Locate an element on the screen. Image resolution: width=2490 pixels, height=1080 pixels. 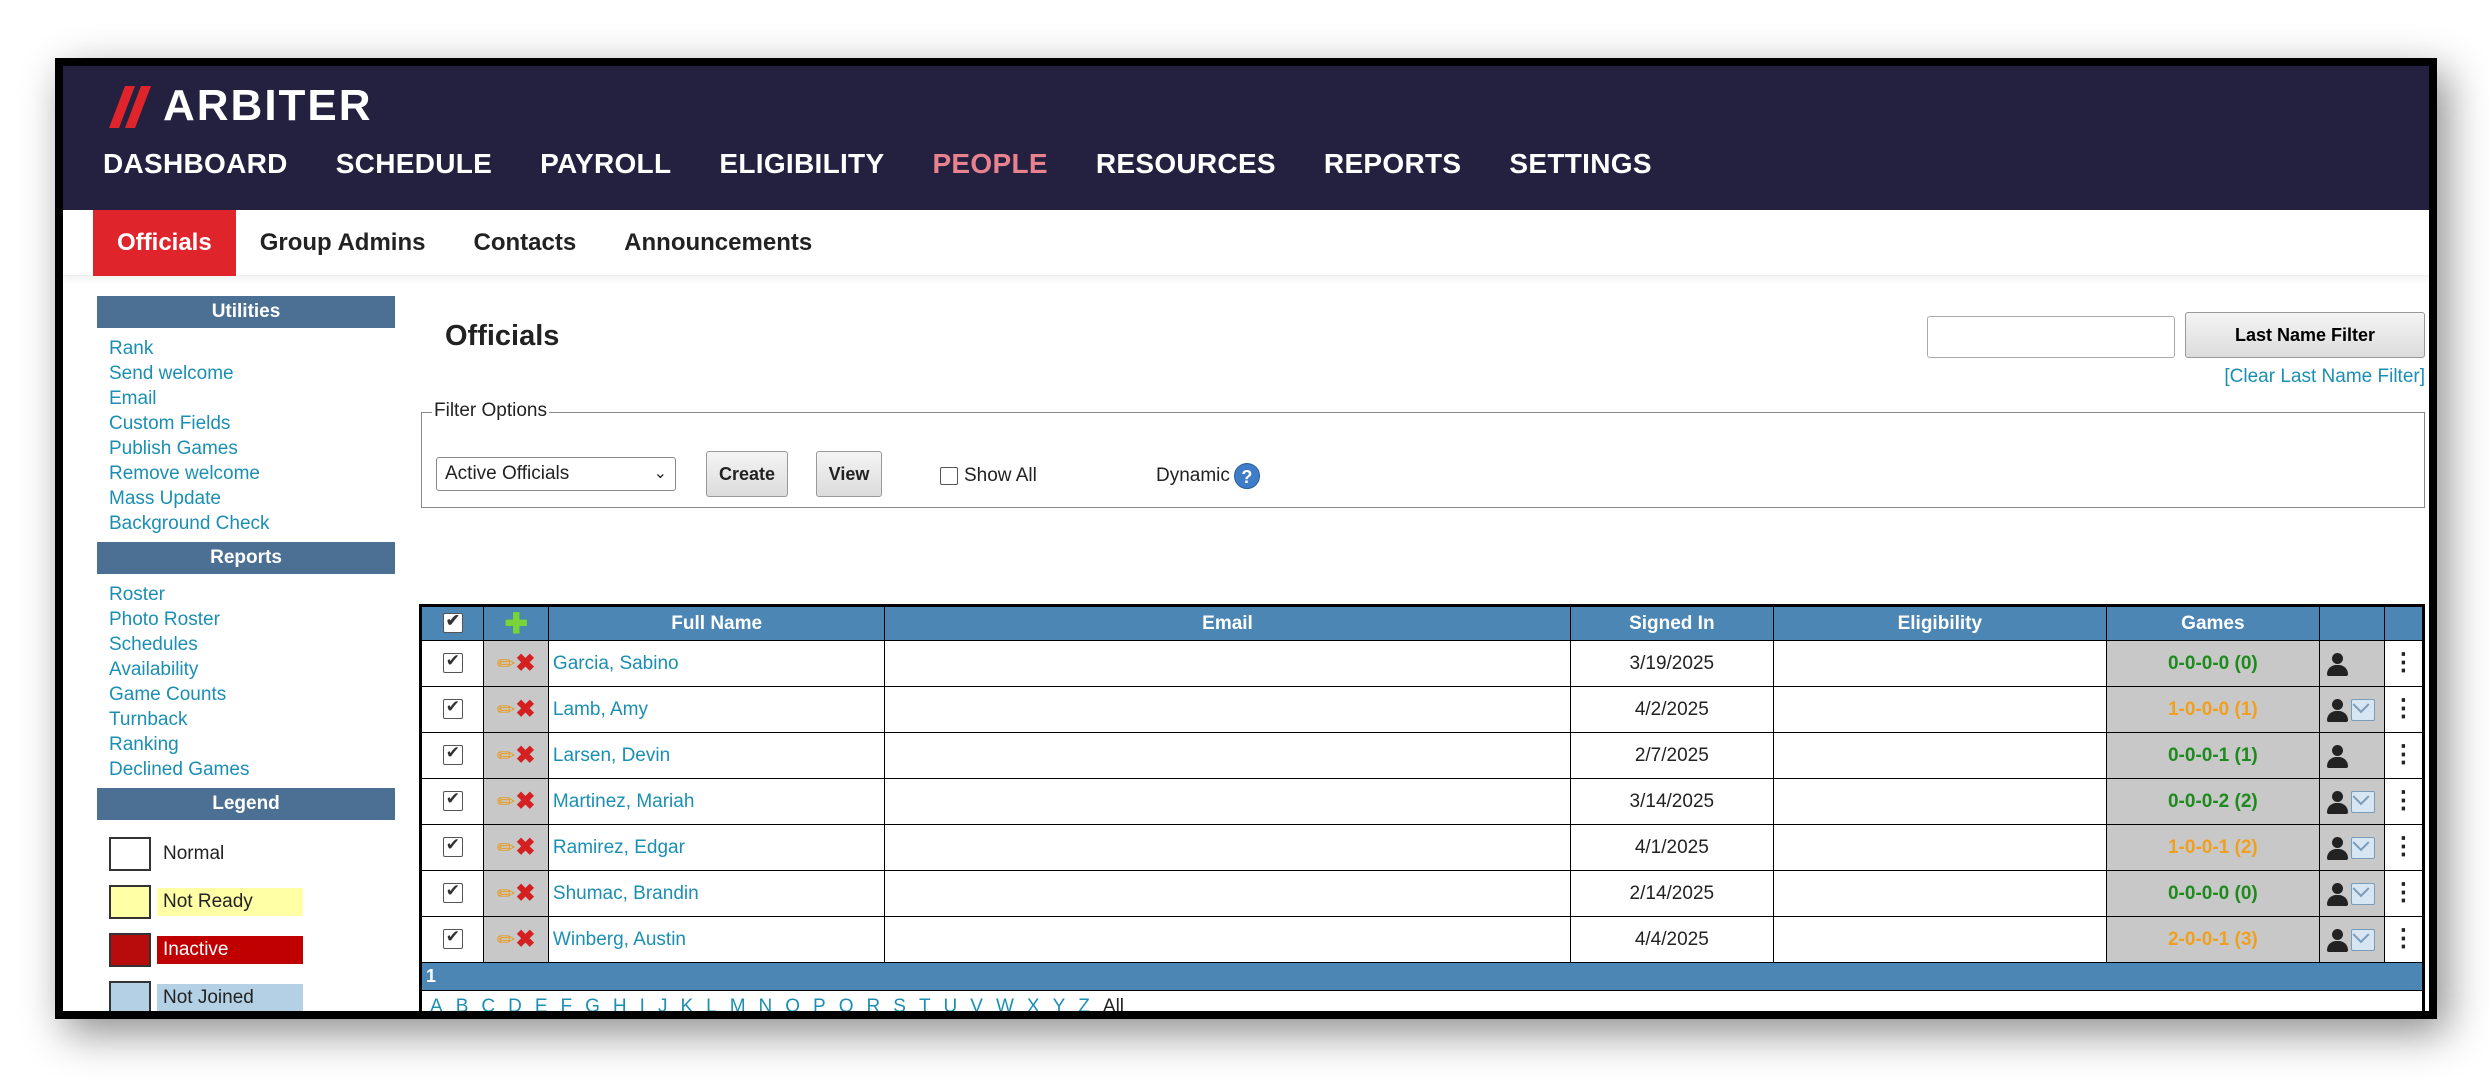
alpha-filter-z: Z is located at coordinates (1084, 1004).